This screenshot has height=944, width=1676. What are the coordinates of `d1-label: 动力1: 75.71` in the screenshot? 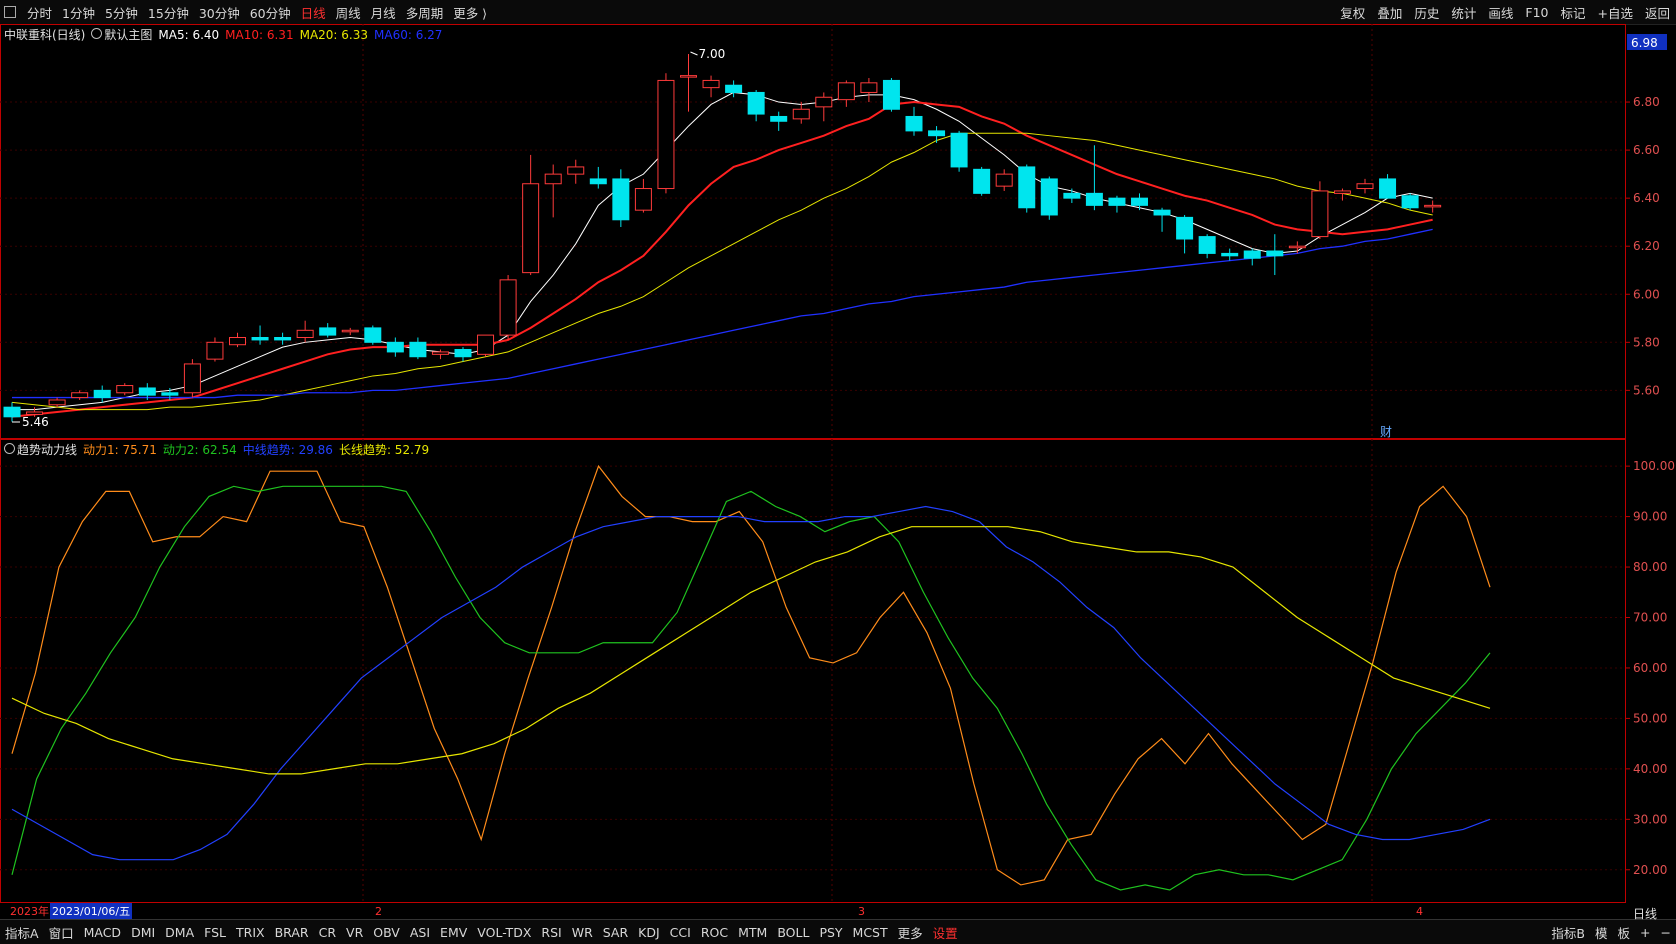 It's located at (120, 450).